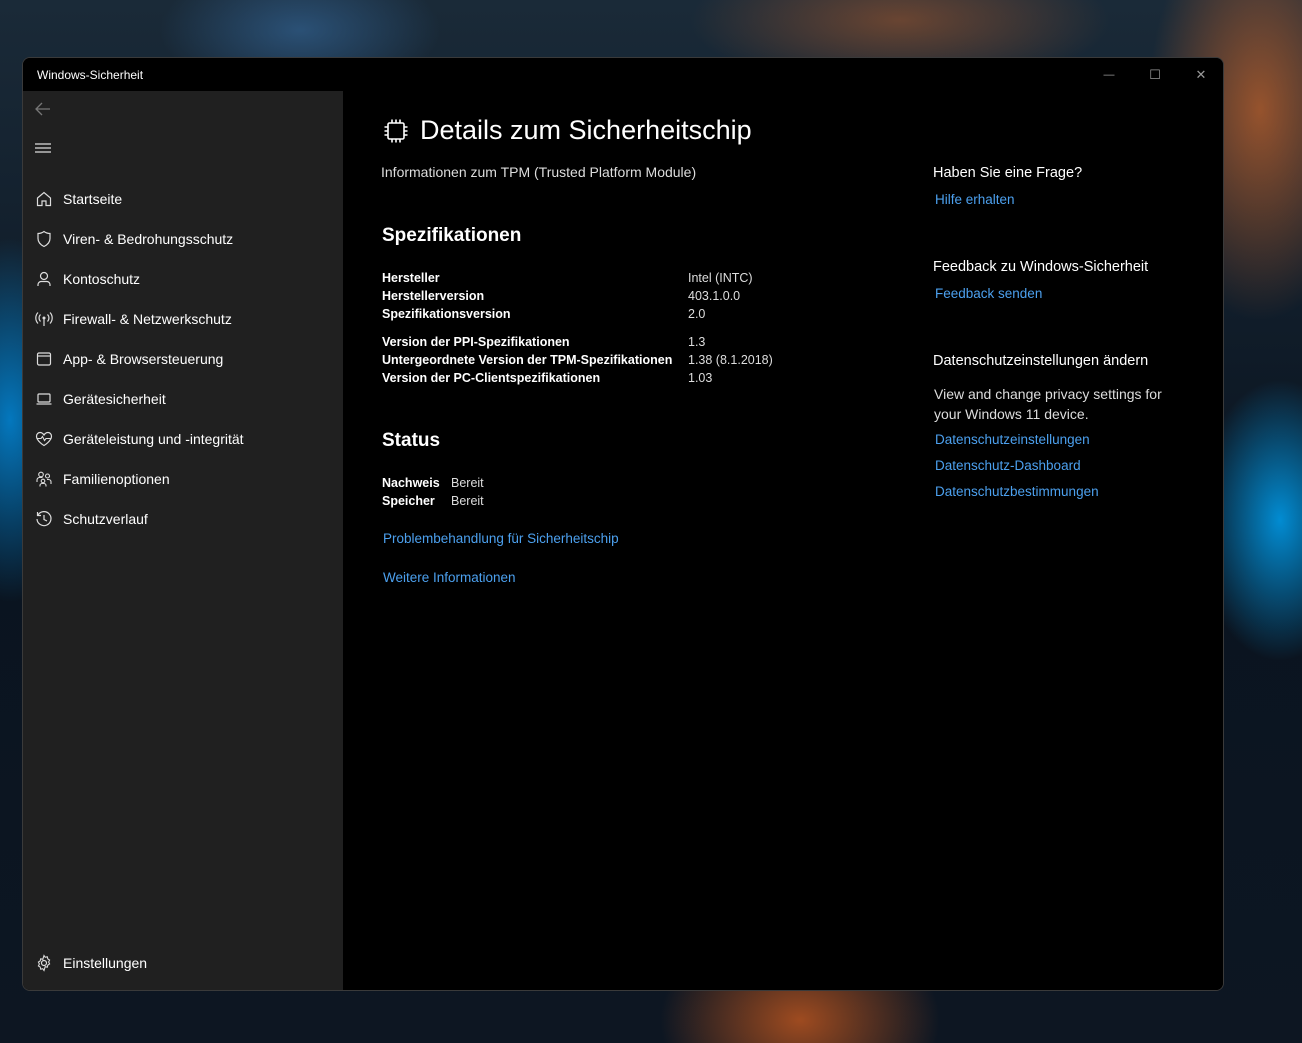 This screenshot has height=1043, width=1302. I want to click on sidebar-item-geraetesicherheit: Gerätesicherheit, so click(183, 399).